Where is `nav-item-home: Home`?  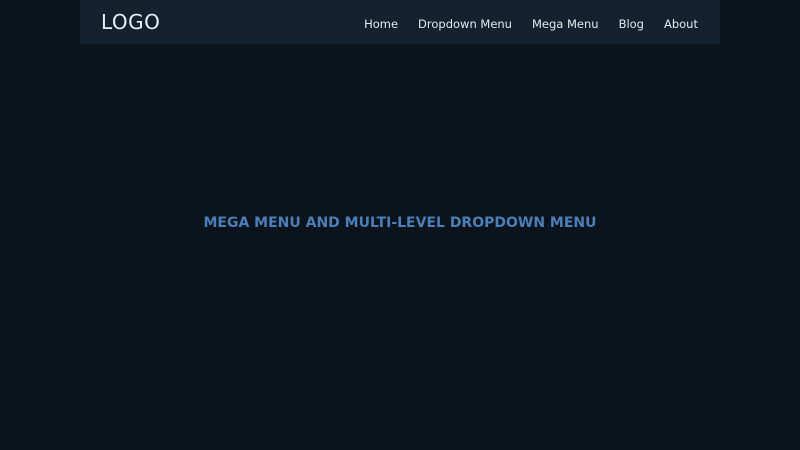
nav-item-home: Home is located at coordinates (381, 22).